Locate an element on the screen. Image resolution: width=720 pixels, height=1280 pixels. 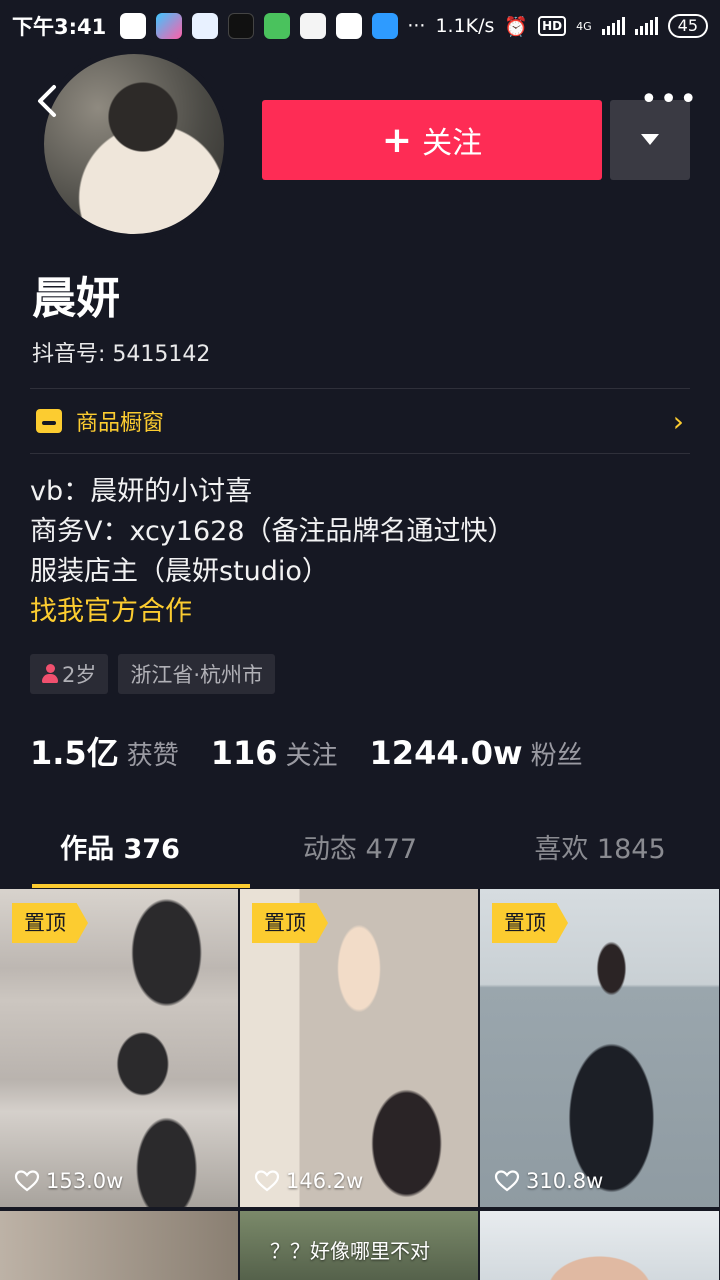
status-right: ··· 1.1K/s ⏰ HD 4G 45 is located at coordinates (557, 26).